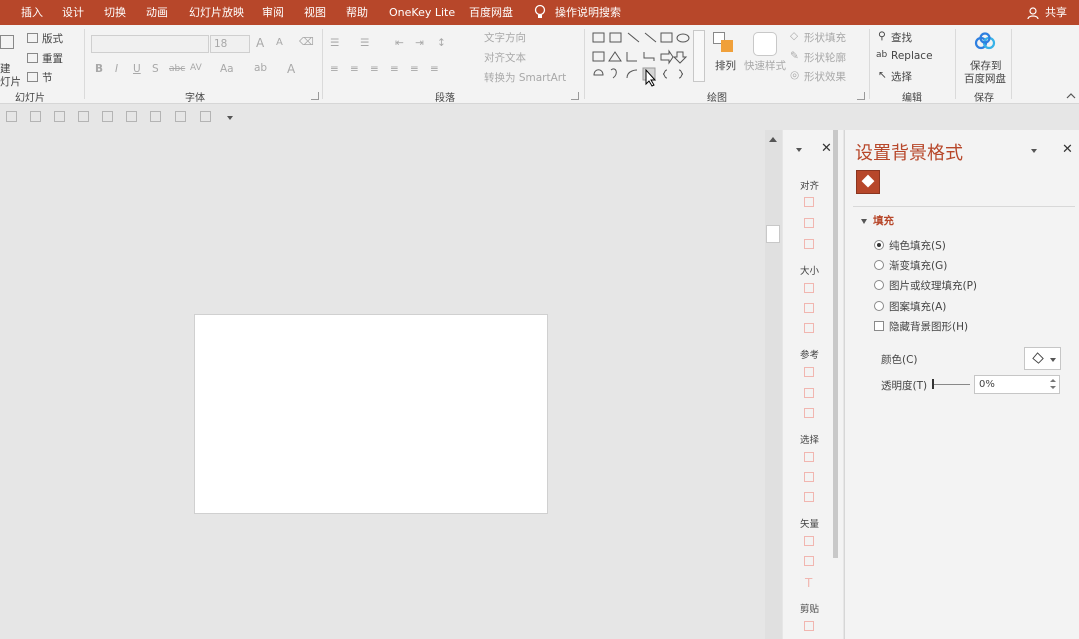 The image size is (1079, 639). Describe the element at coordinates (59, 116) in the screenshot. I see `align-right-icon` at that location.